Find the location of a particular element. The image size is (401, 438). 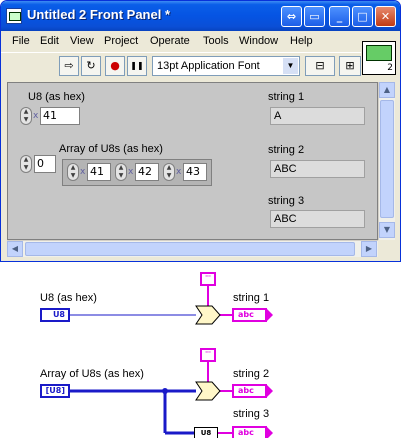

vi-icon-number: 2 is located at coordinates (390, 68).